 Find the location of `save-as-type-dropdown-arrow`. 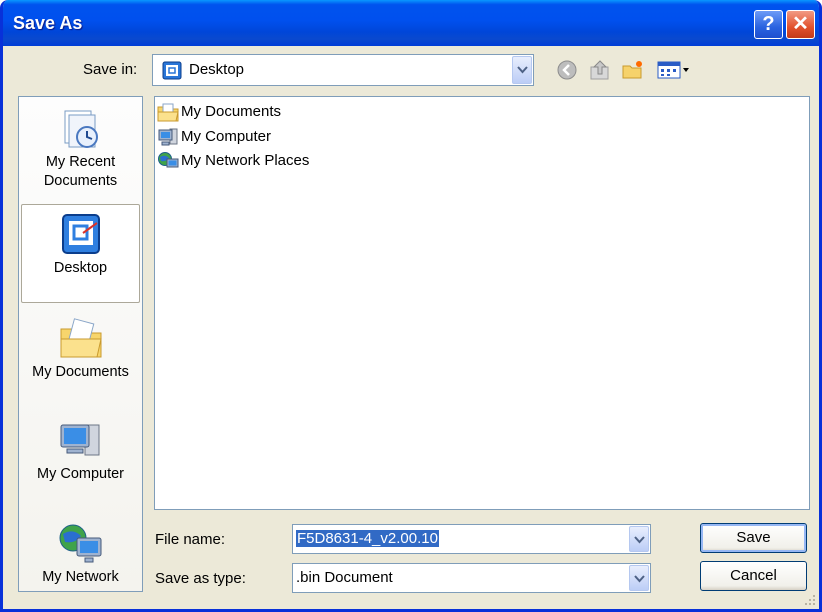

save-as-type-dropdown-arrow is located at coordinates (639, 578).